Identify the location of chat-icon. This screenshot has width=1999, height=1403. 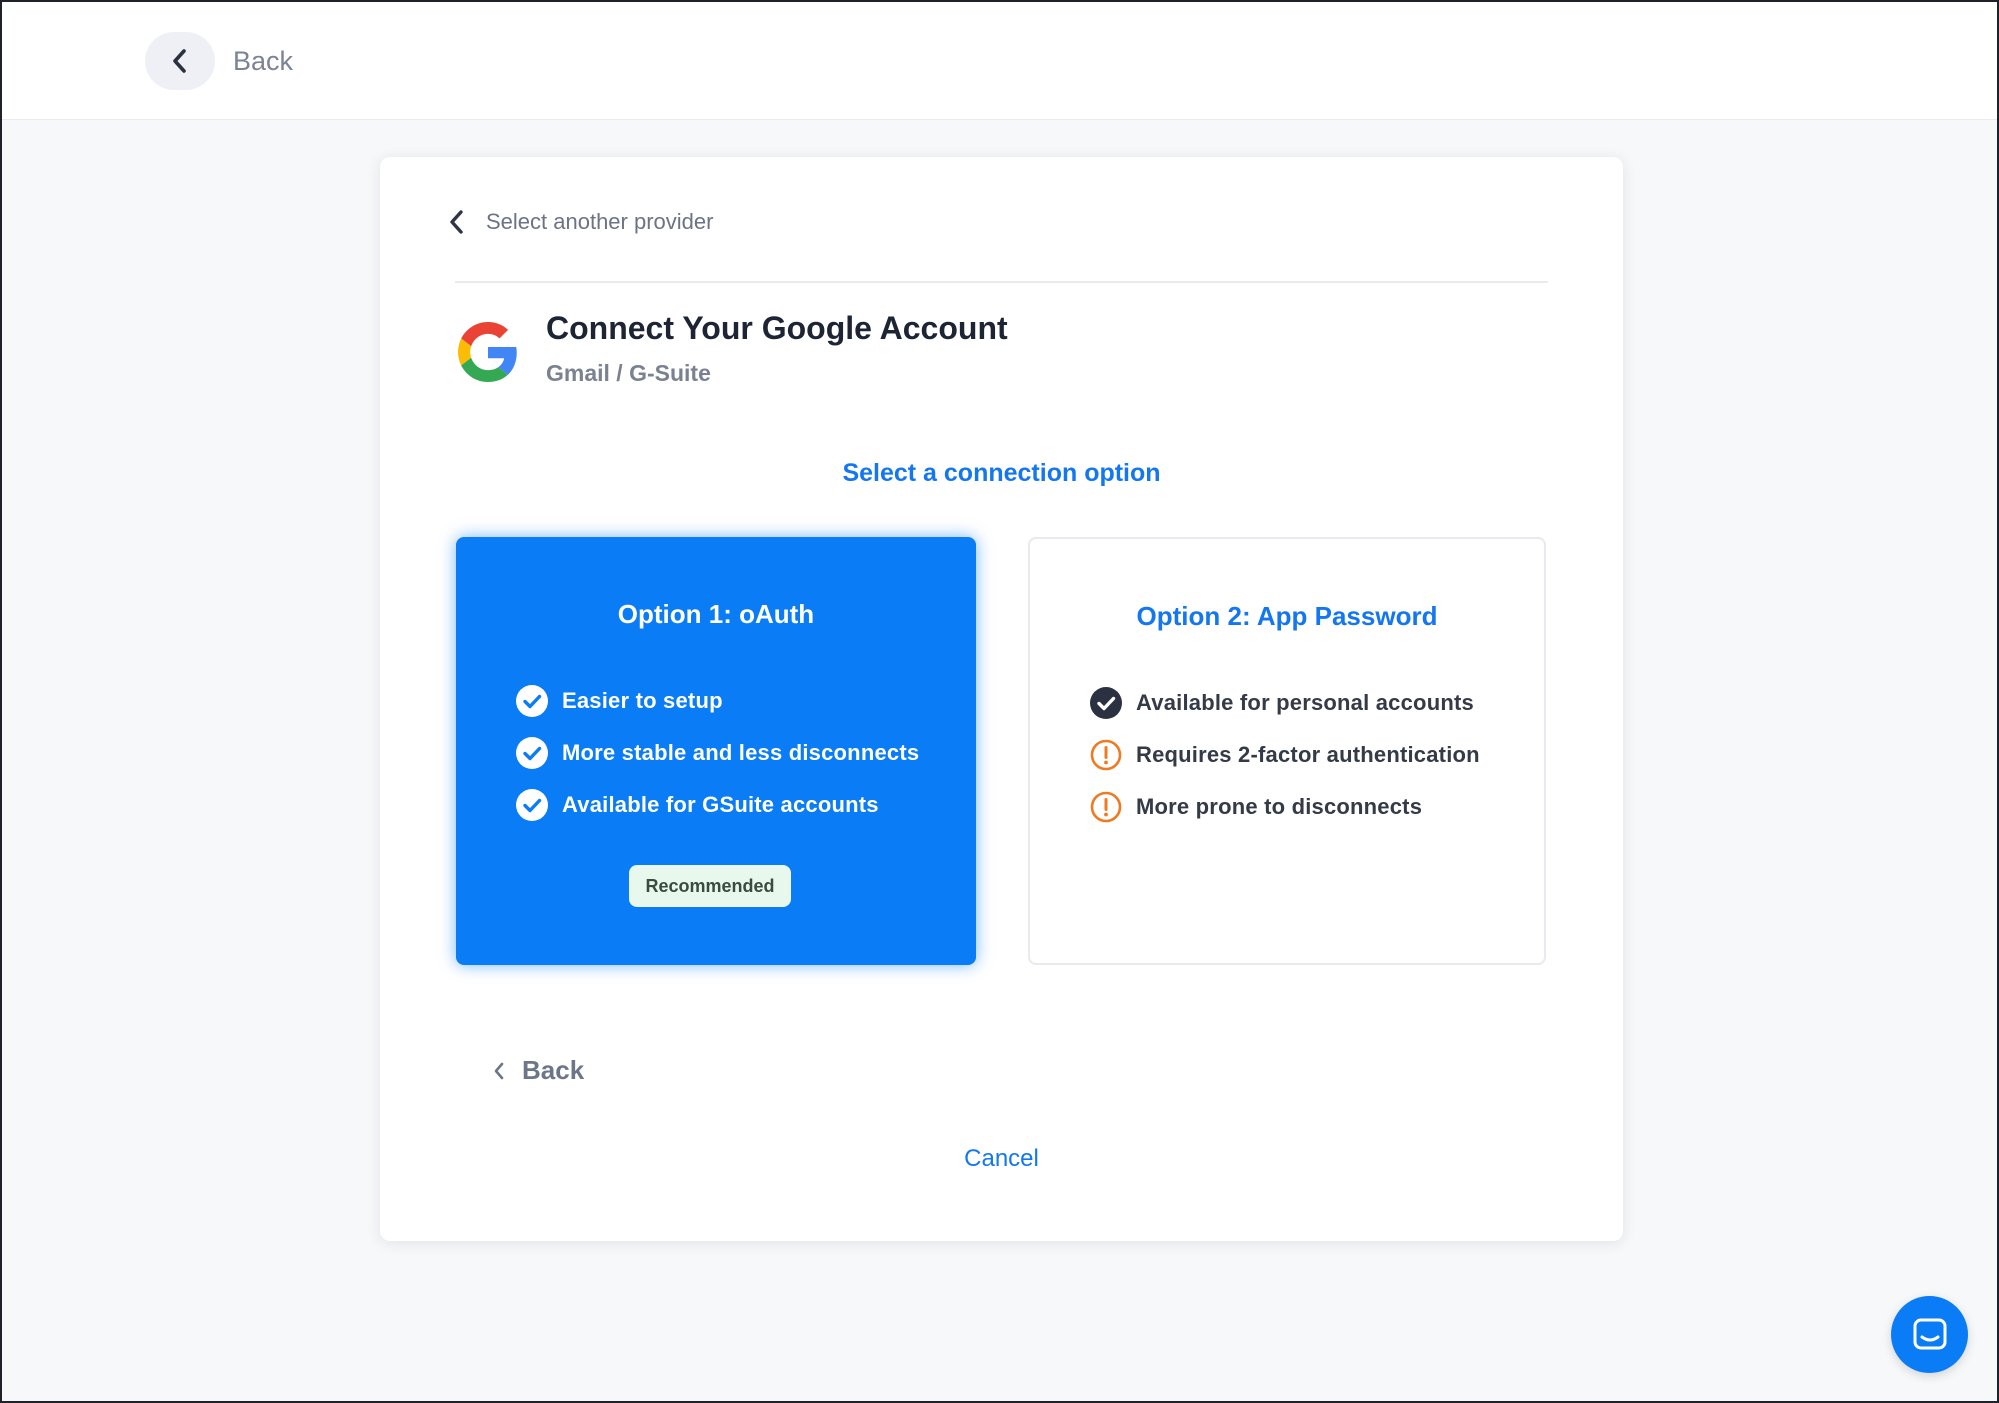
(1929, 1333).